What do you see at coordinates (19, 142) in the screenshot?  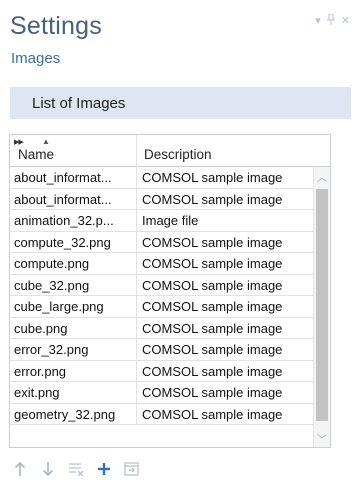 I see `expand-columns-icon: ▶▶` at bounding box center [19, 142].